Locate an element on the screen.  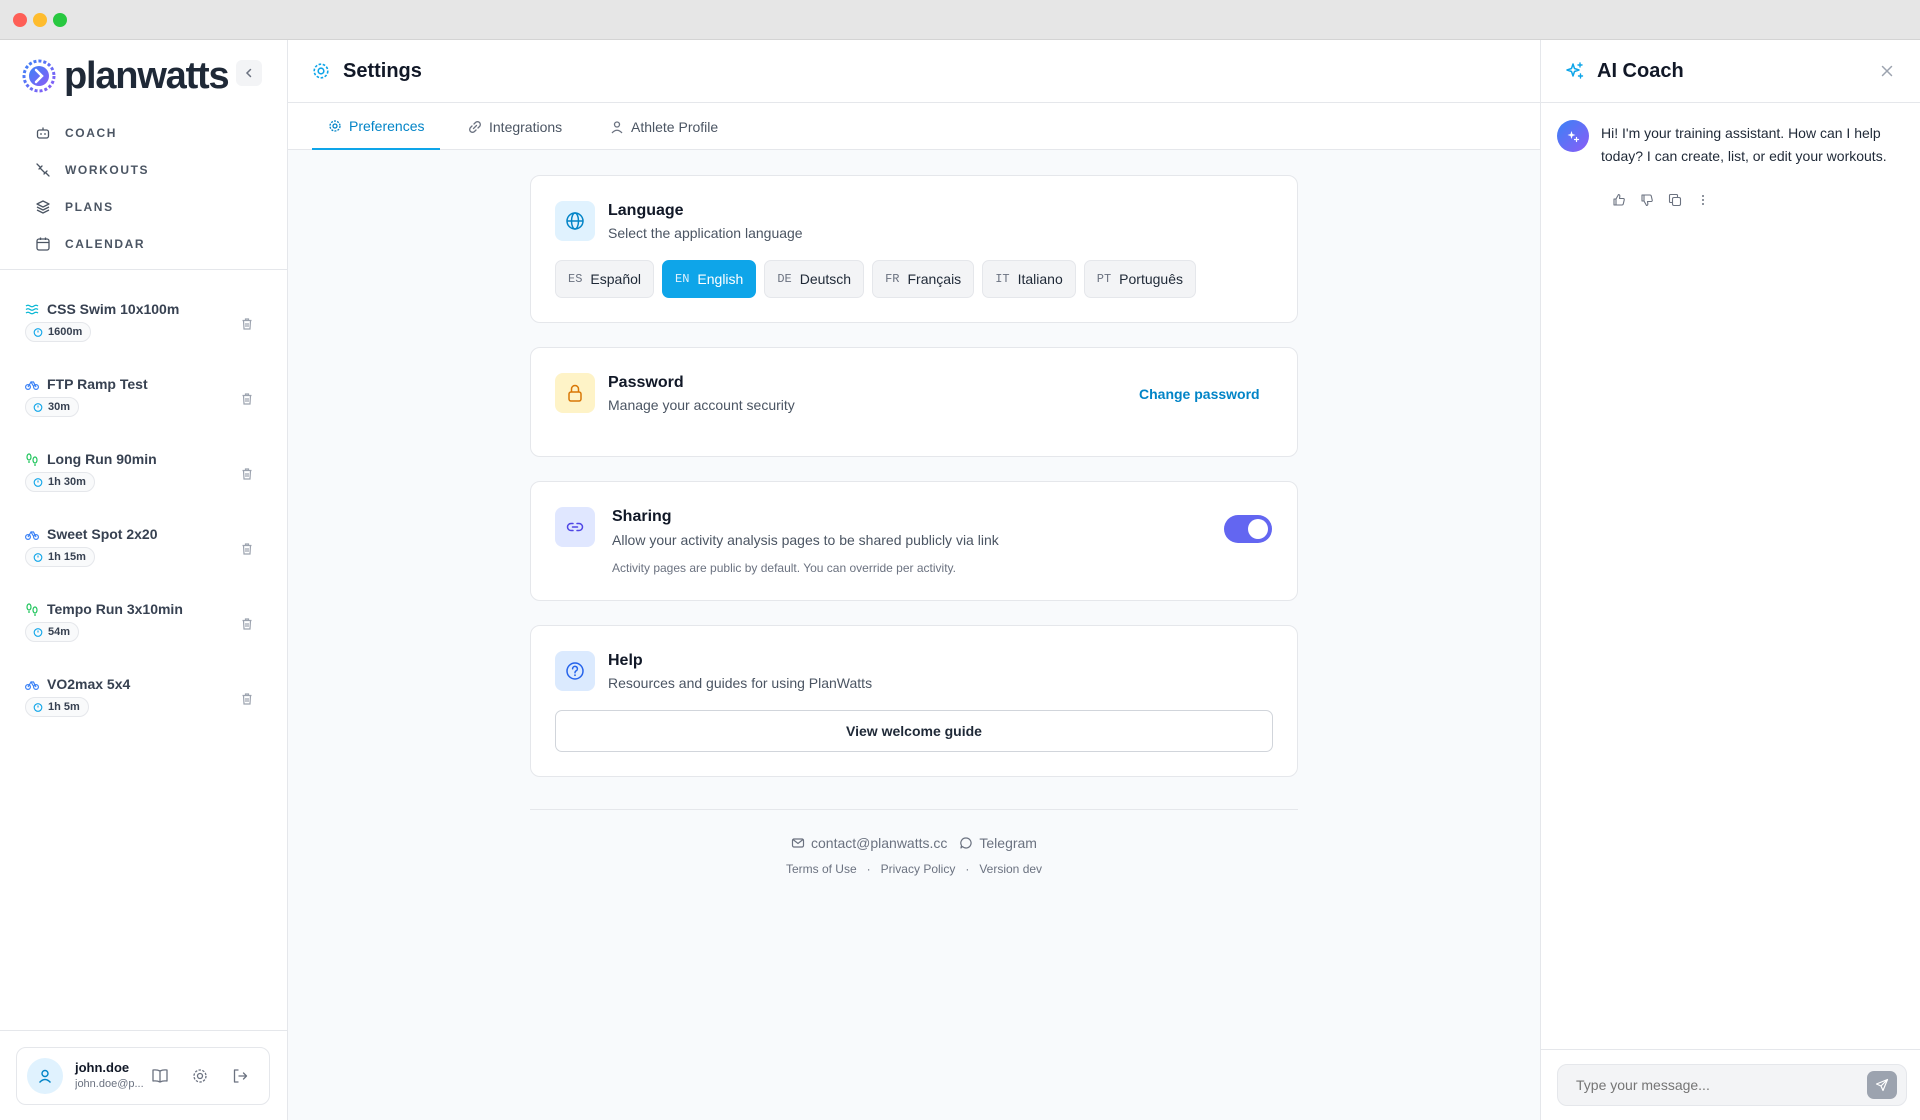
copy-icon is located at coordinates (1675, 200).